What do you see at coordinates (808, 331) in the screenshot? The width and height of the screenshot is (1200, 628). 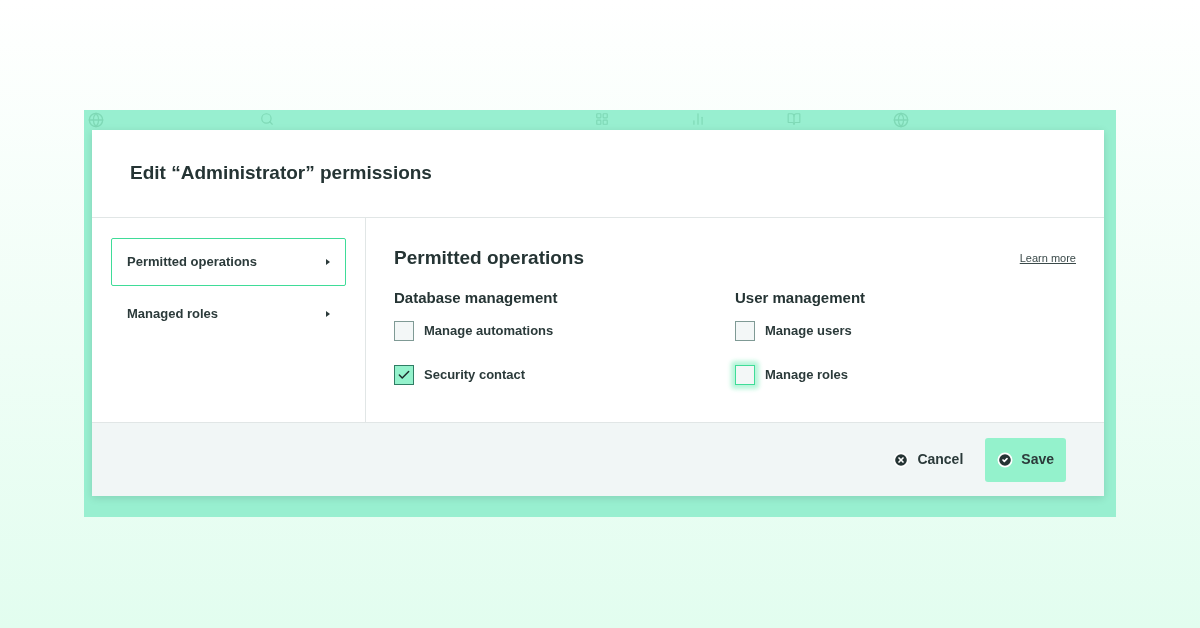 I see `checkbox-label: Manage users` at bounding box center [808, 331].